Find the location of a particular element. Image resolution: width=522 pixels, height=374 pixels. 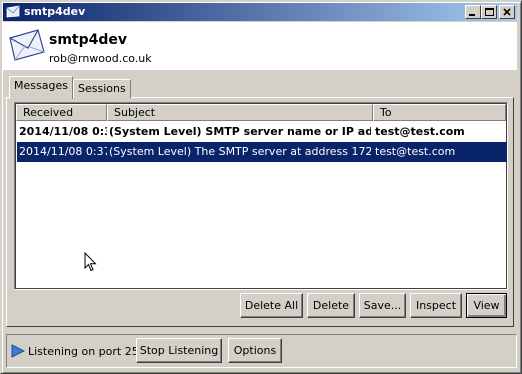

close-icon is located at coordinates (507, 12).